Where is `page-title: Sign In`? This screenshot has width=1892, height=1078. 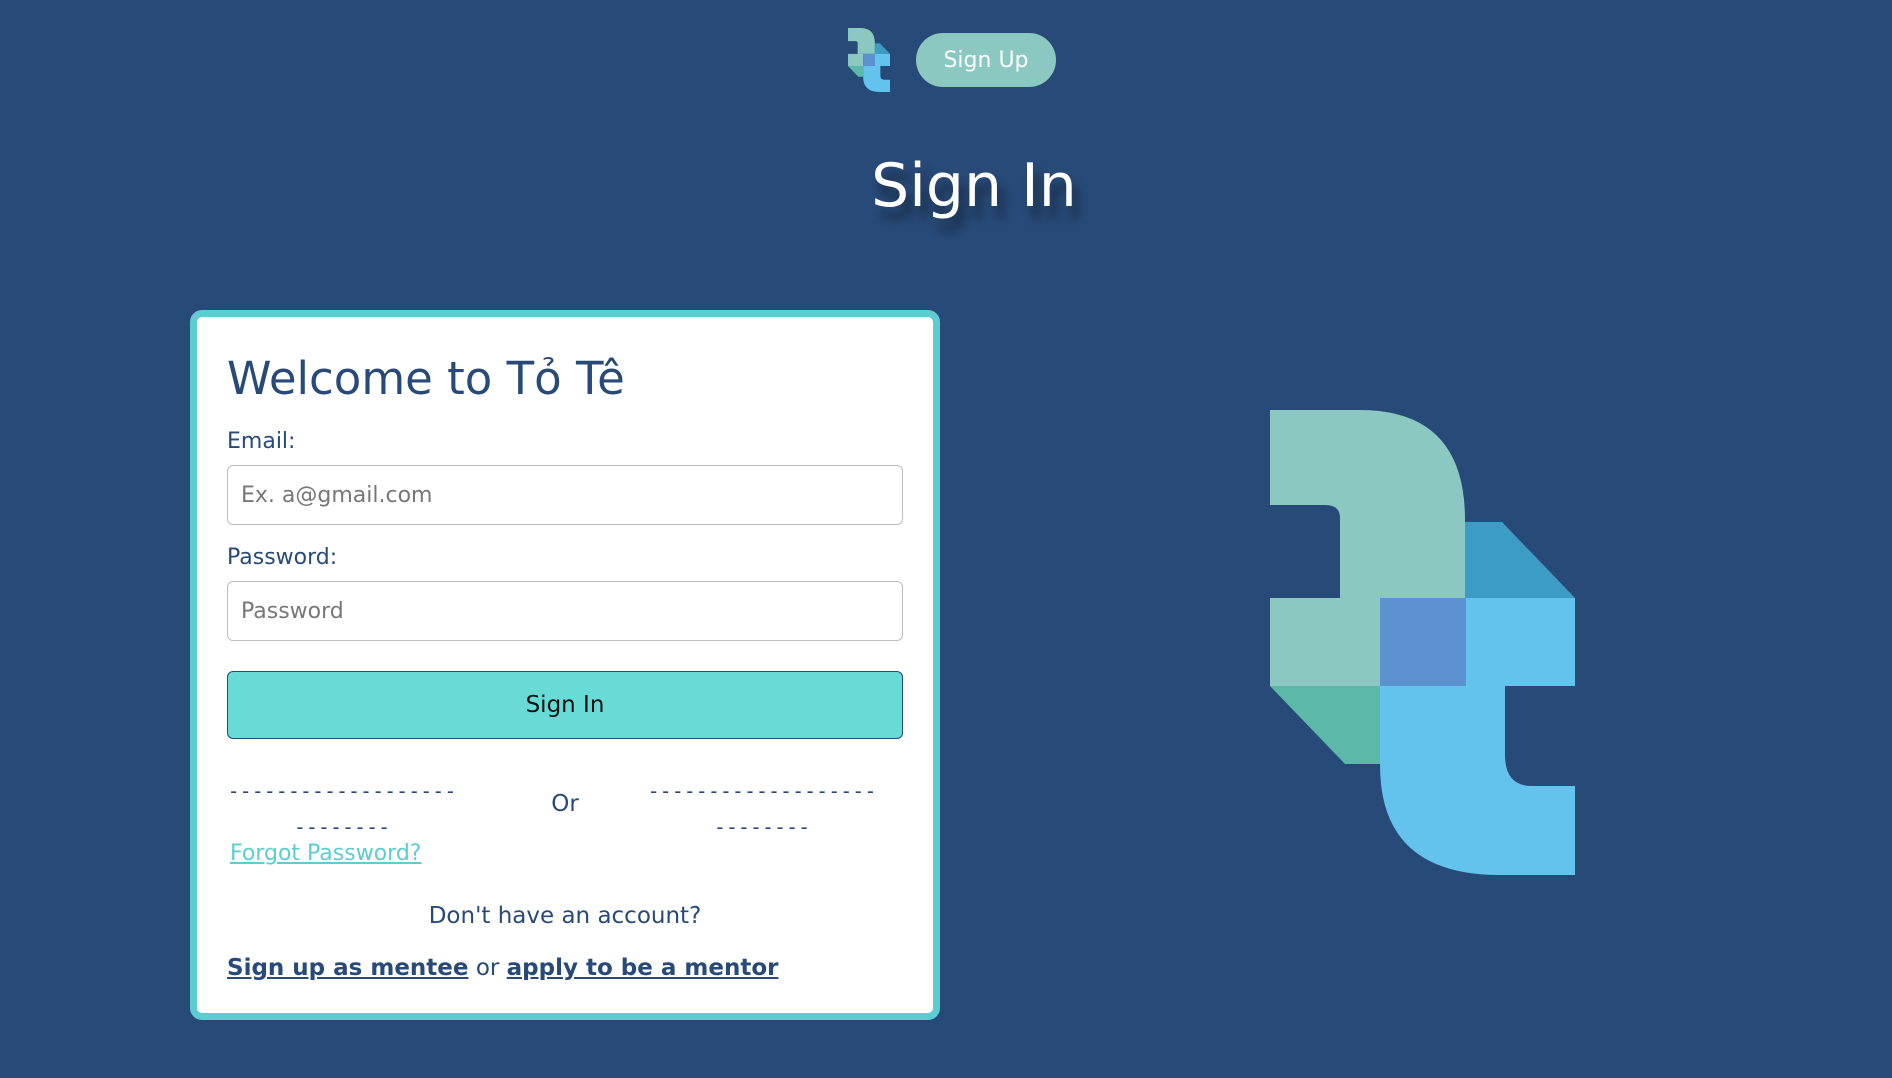 page-title: Sign In is located at coordinates (974, 186).